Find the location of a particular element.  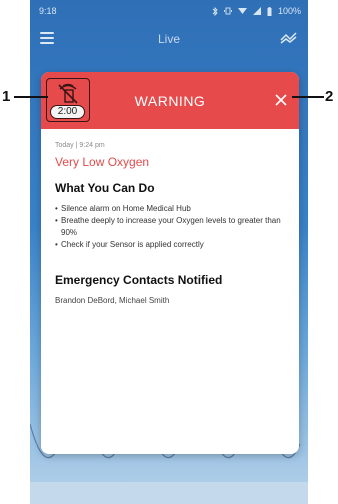

nav-title: Live is located at coordinates (168, 39).